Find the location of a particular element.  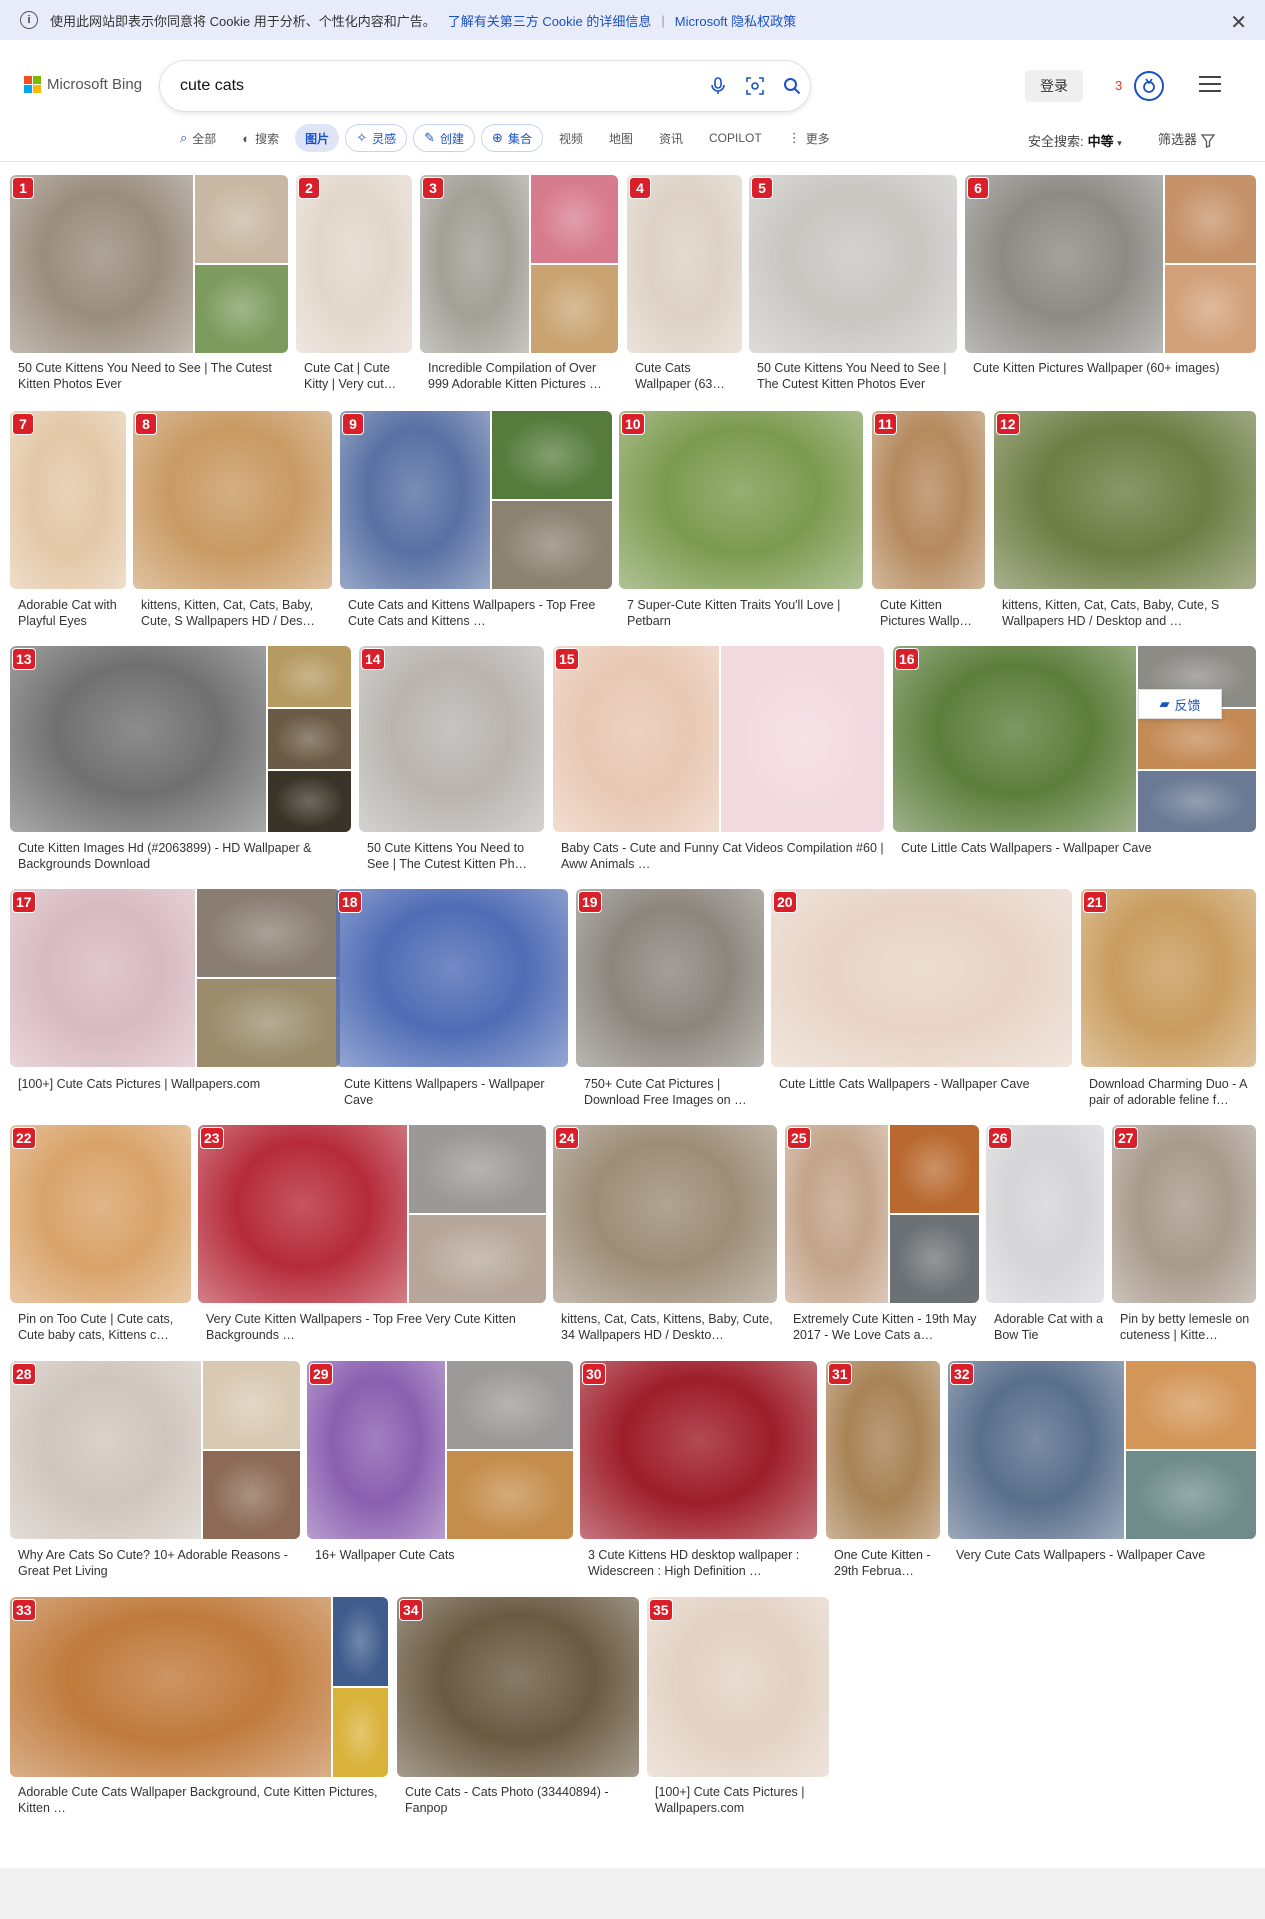

tab-create: ✎ 创建 is located at coordinates (444, 138).